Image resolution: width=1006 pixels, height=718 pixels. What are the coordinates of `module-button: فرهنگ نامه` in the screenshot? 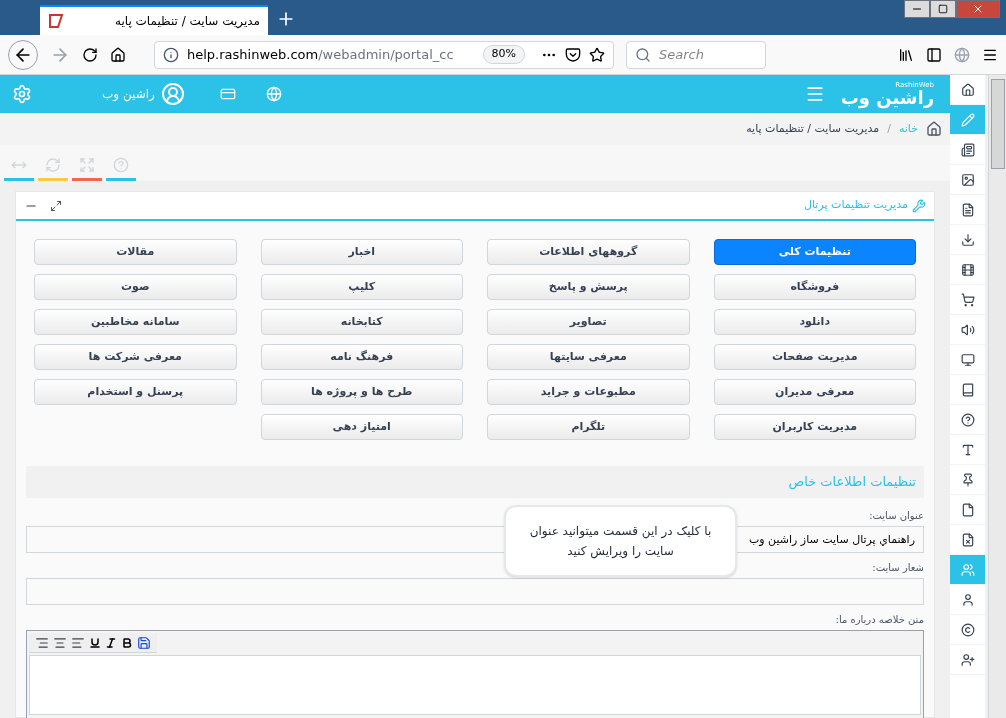 It's located at (361, 357).